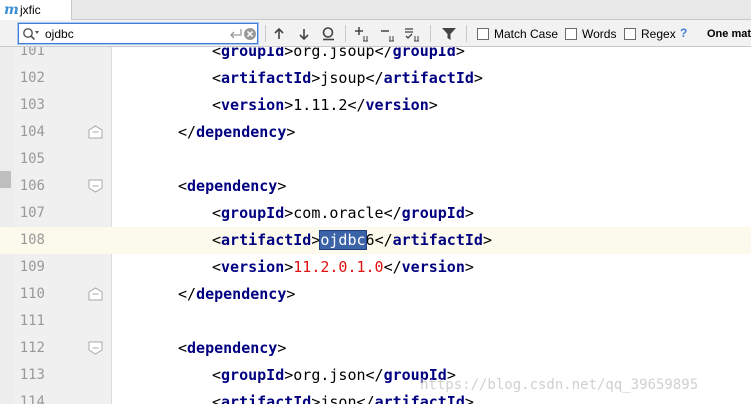  I want to click on words-checkbox, so click(571, 34).